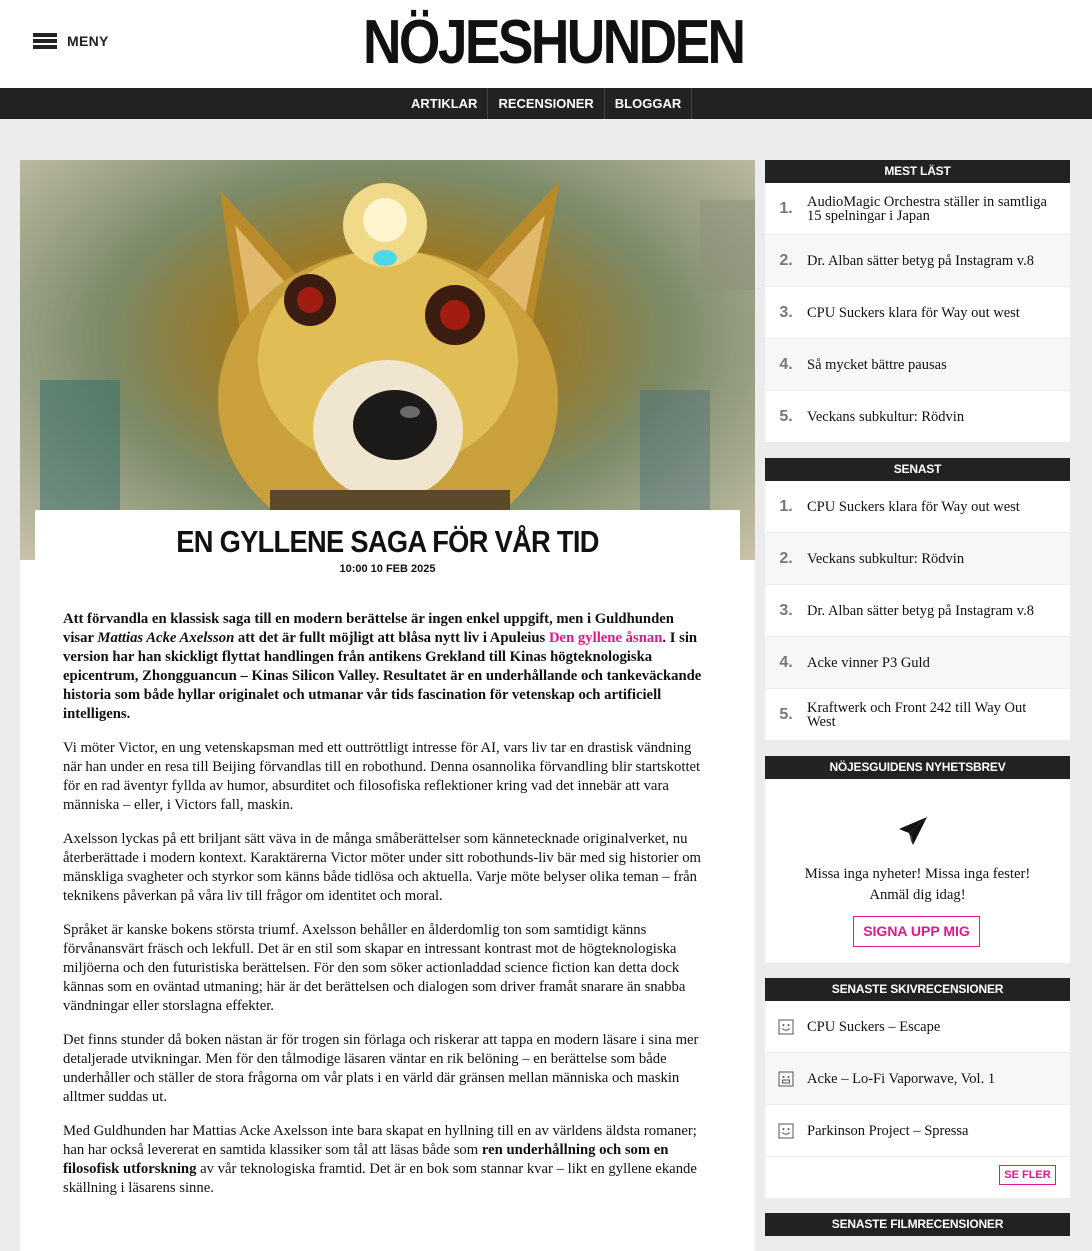  I want to click on nav-item-recensioner: RECENSIONER, so click(545, 103).